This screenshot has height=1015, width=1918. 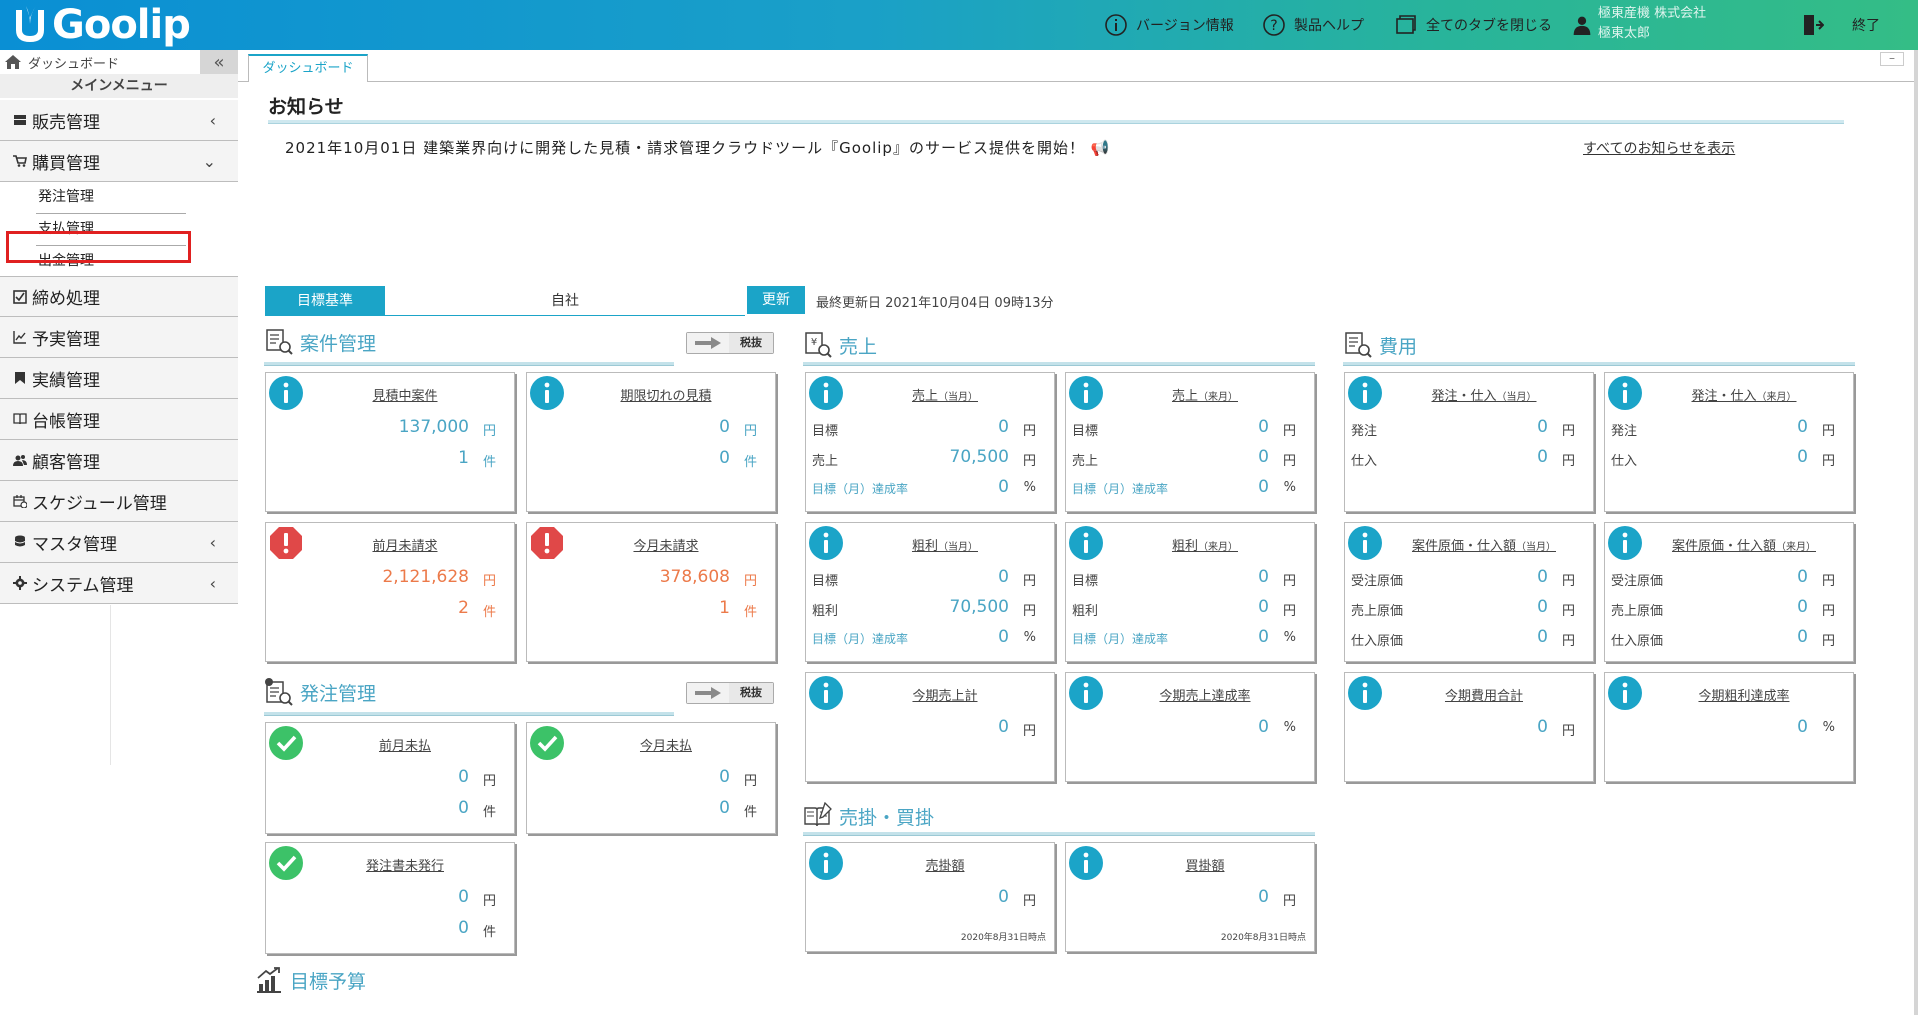 What do you see at coordinates (930, 488) in the screenshot?
I see `rate-row: 目標（月）達成率 0 %` at bounding box center [930, 488].